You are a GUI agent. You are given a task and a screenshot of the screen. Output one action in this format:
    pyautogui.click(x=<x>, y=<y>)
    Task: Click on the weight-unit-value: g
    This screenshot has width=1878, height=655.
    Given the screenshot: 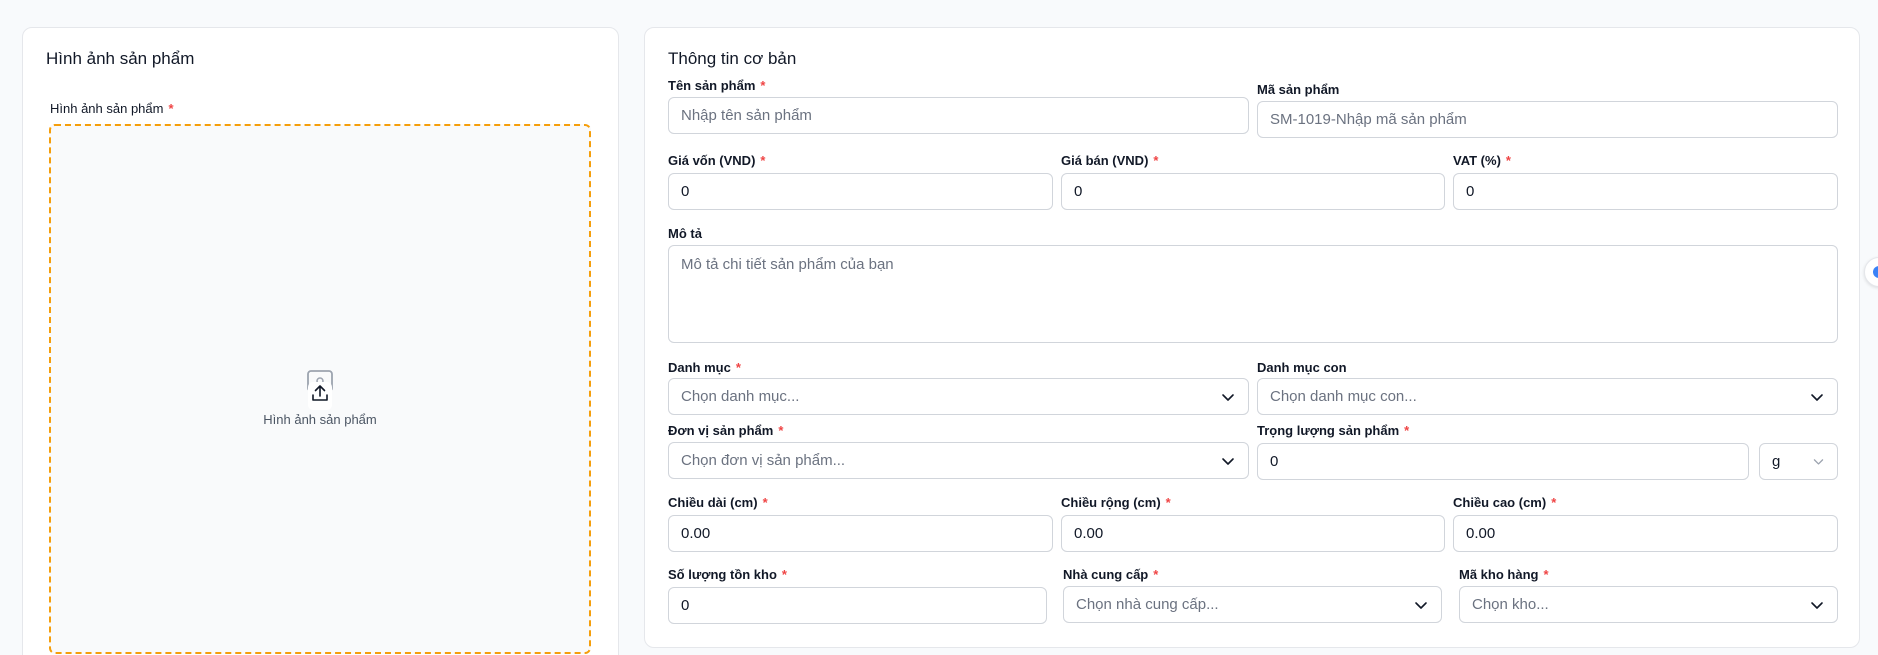 What is the action you would take?
    pyautogui.click(x=1776, y=461)
    